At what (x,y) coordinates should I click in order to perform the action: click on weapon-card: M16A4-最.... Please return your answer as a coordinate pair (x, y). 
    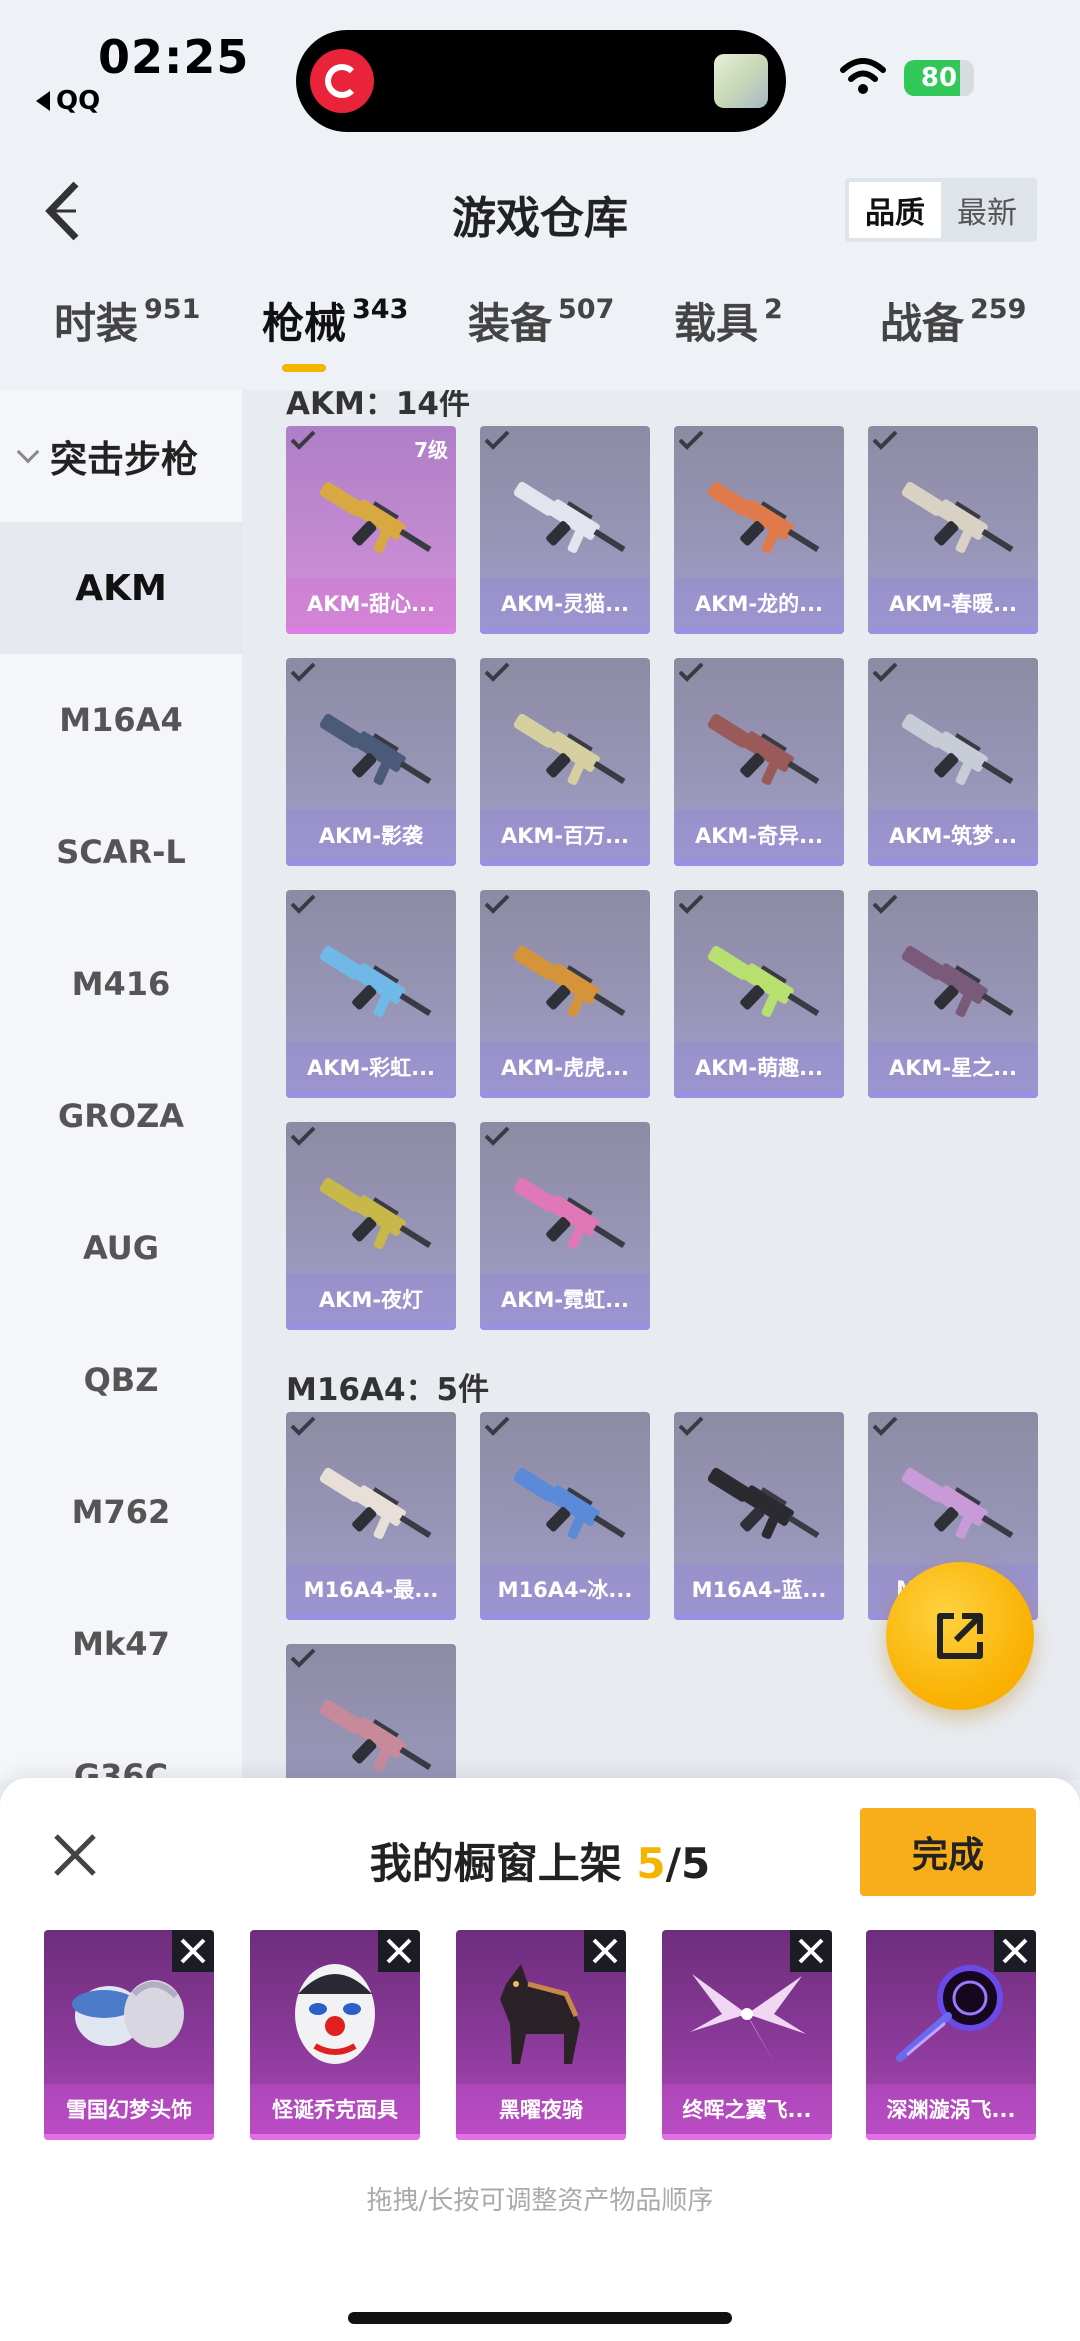
    Looking at the image, I should click on (371, 1516).